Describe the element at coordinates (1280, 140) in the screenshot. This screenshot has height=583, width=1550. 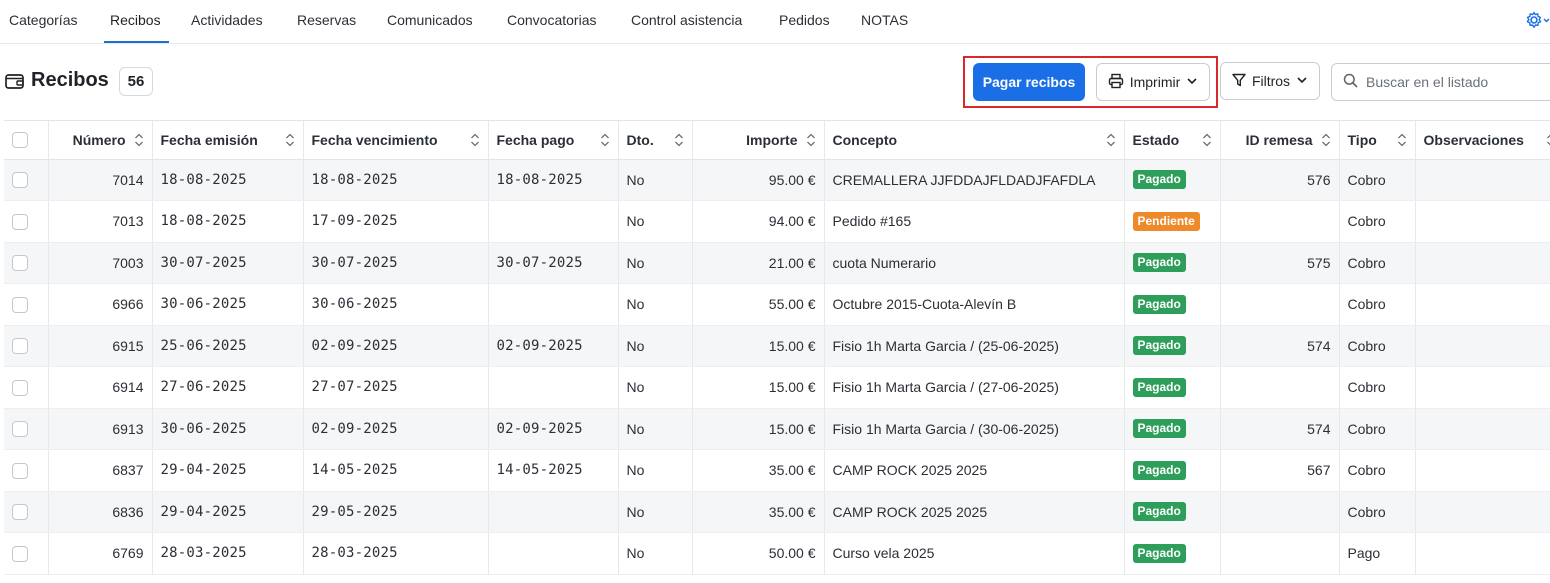
I see `col-id-remesa: ID remesa` at that location.